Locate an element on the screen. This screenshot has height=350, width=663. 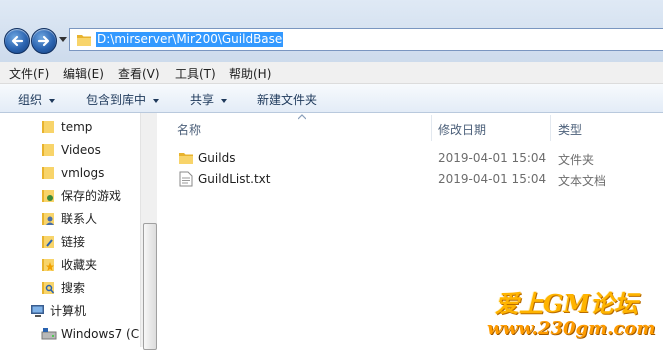
include-library-label: 包含到库中 is located at coordinates (116, 100).